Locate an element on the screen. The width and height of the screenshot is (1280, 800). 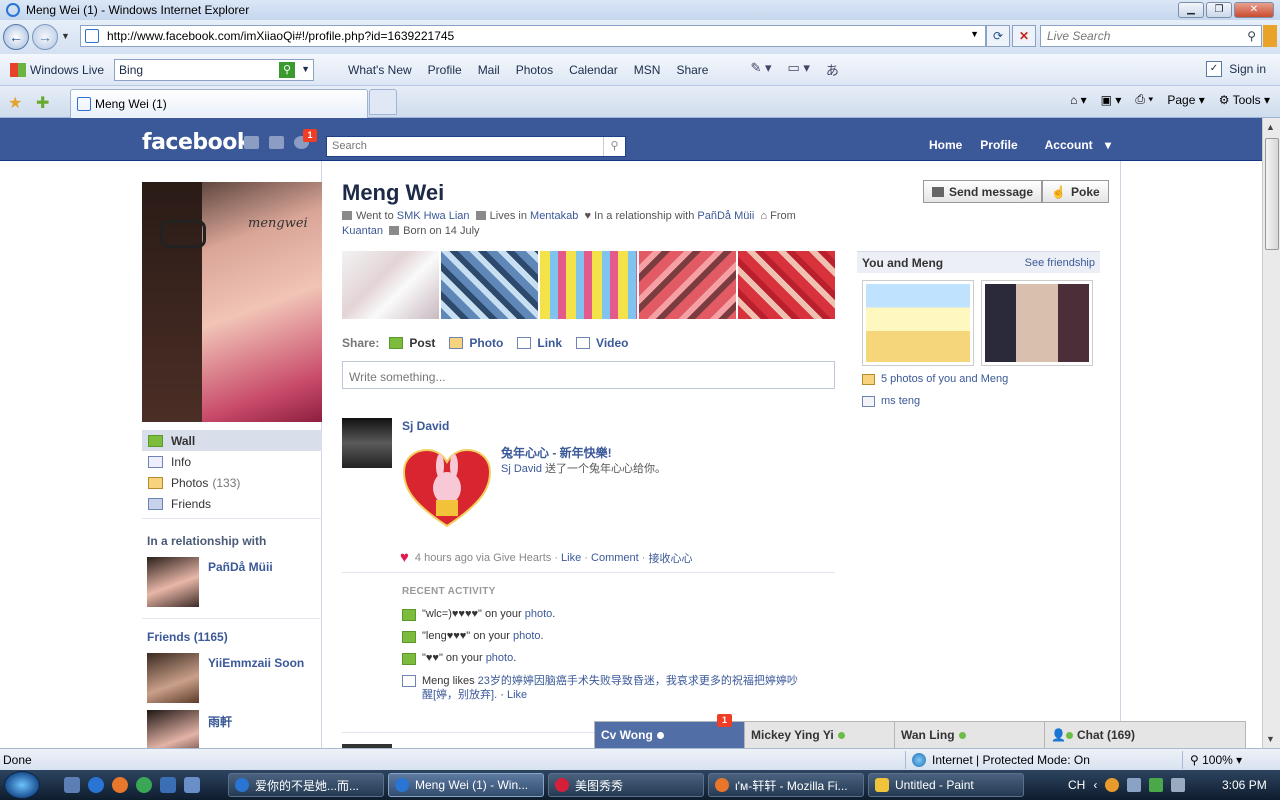
form-fill-icon: ▭ ▾ is located at coordinates (799, 69).